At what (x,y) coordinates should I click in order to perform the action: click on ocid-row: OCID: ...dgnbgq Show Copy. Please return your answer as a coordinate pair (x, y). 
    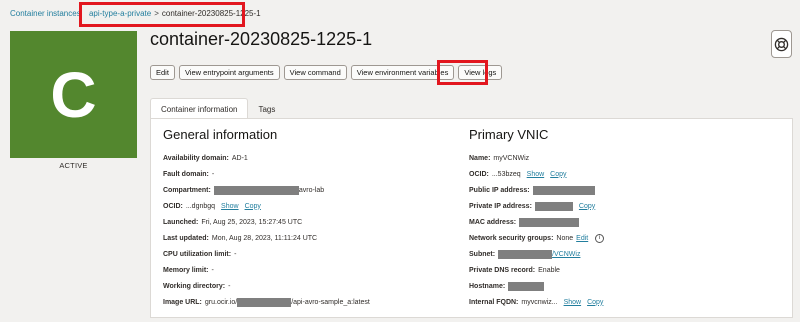
    Looking at the image, I should click on (308, 206).